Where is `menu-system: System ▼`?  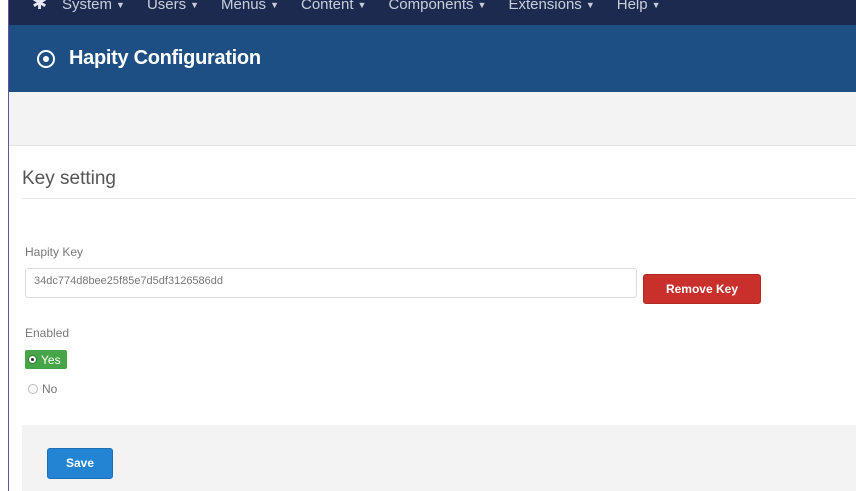
menu-system: System ▼ is located at coordinates (93, 6).